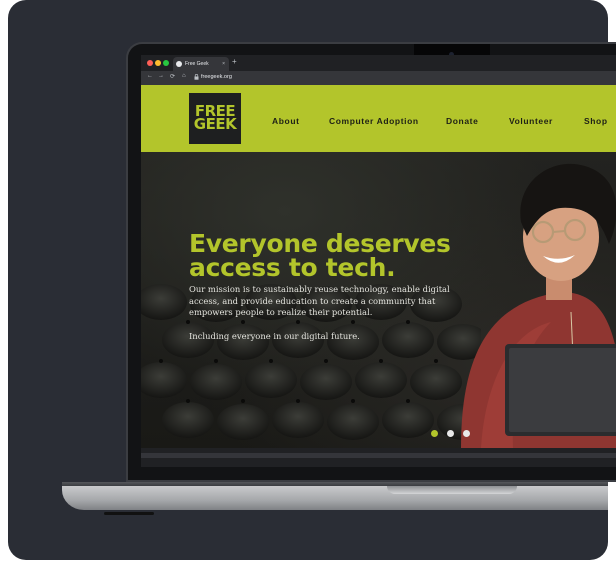 The image size is (616, 576). I want to click on free-geek-logo: FREE GEEK, so click(215, 118).